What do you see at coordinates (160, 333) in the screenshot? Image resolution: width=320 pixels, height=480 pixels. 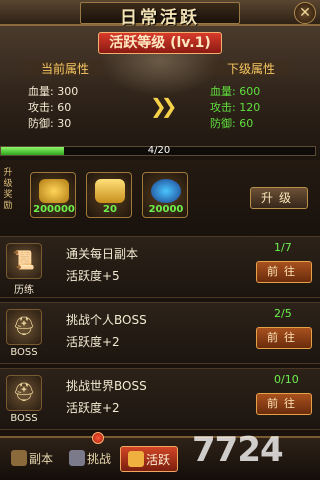 I see `task-row: ⛑ BOSS 挑战个人BOSS 活跃度+2 2/5 前往` at bounding box center [160, 333].